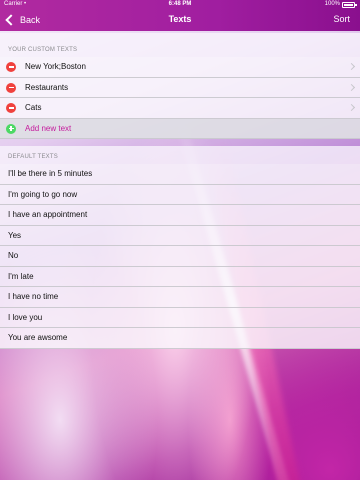  Describe the element at coordinates (180, 276) in the screenshot. I see `default-text-row: I'm late` at that location.